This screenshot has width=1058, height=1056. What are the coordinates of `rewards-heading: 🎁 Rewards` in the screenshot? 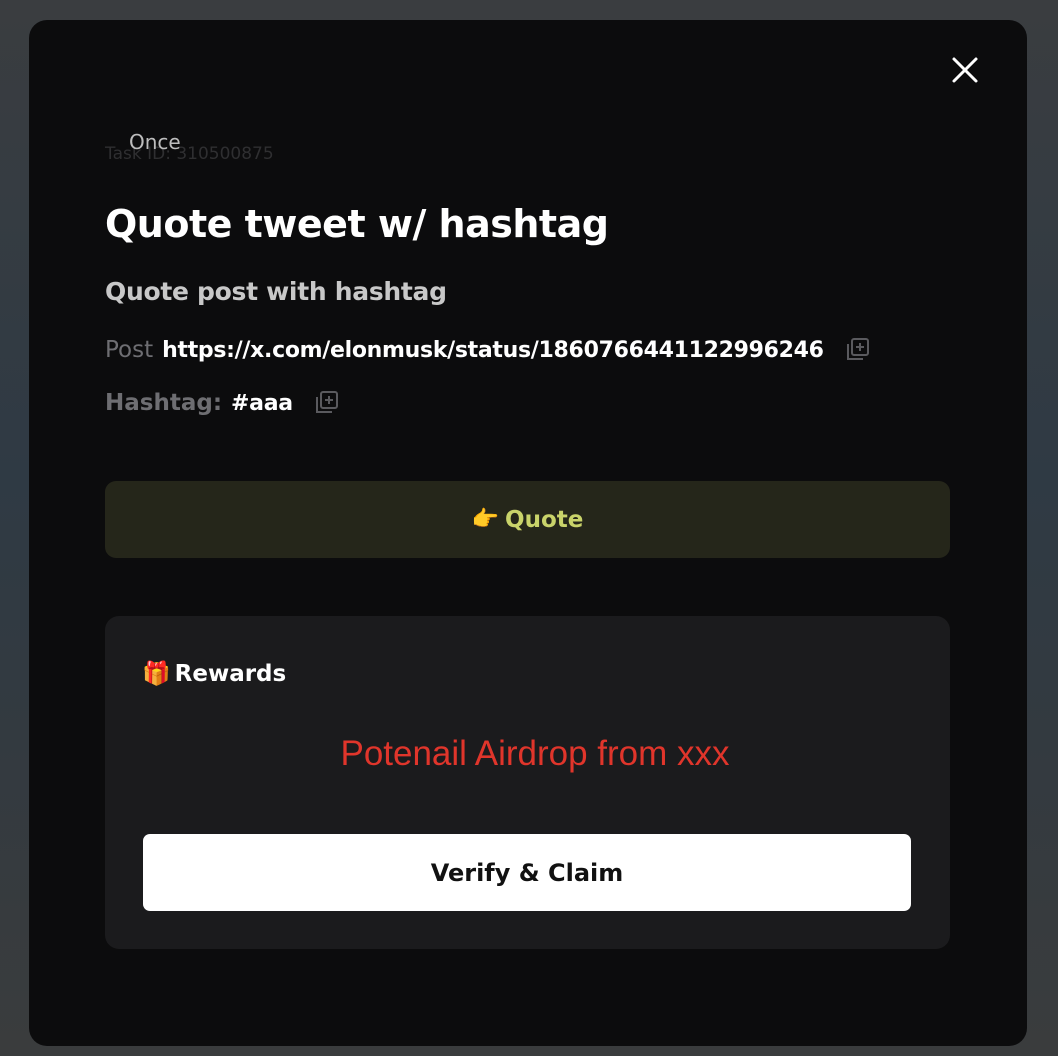 It's located at (214, 674).